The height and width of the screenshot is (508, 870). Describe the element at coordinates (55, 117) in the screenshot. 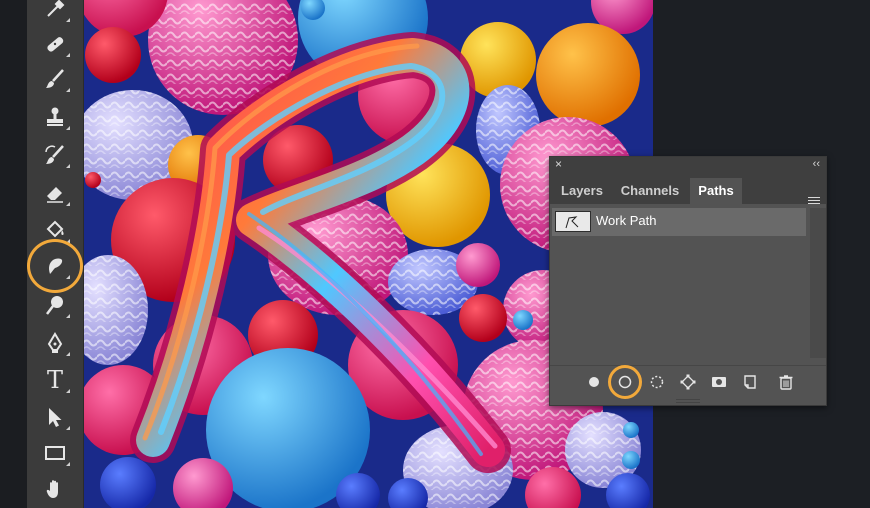

I see `clone-stamp-tool-icon` at that location.